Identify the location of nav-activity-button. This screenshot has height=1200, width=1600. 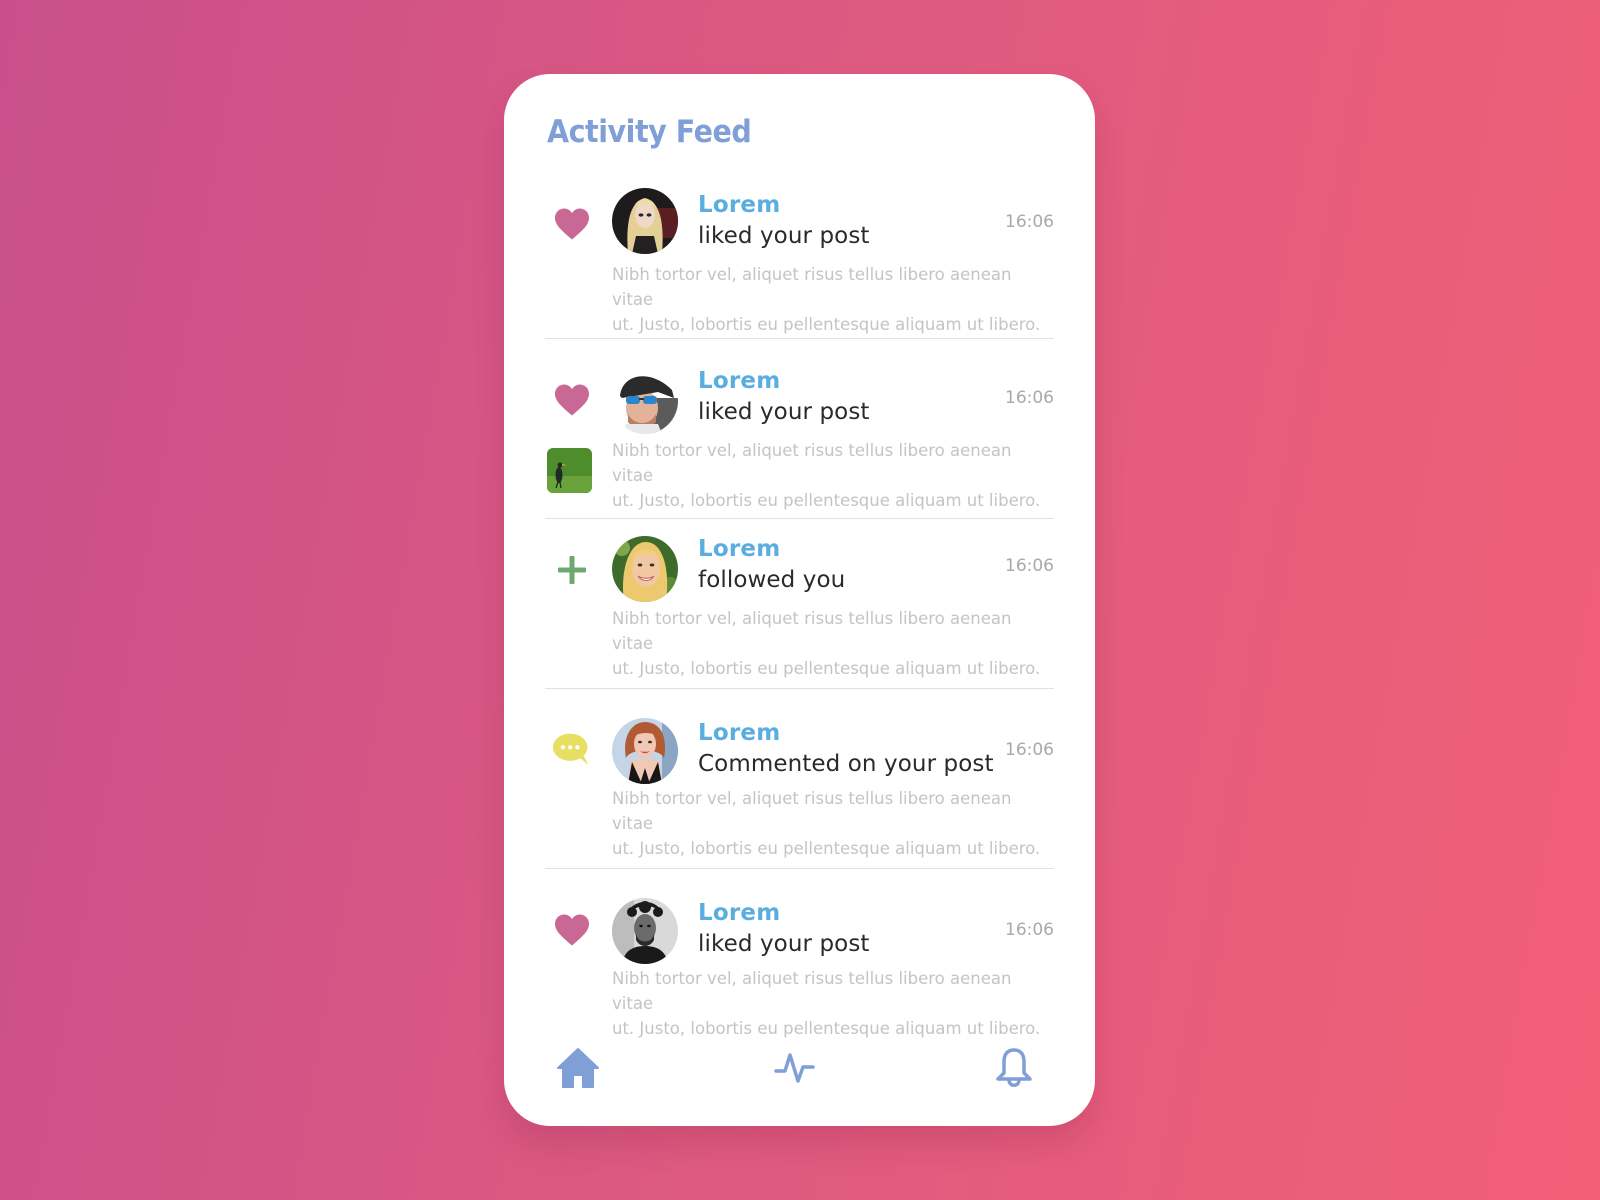
(795, 1068).